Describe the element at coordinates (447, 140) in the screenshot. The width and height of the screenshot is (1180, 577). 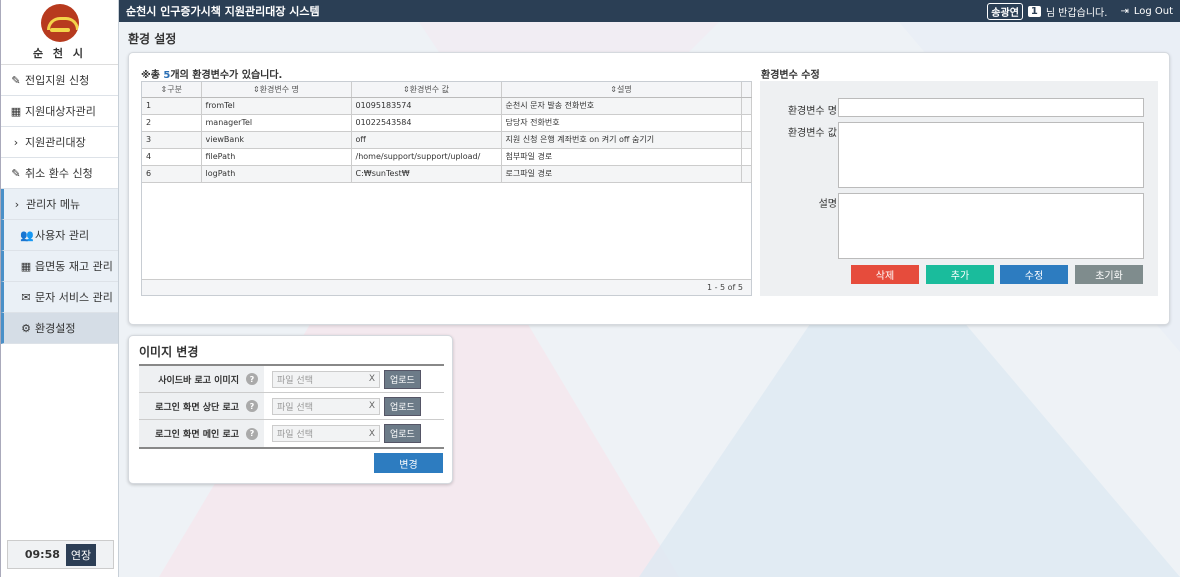
I see `table-row: 3 viewBank off 지원 신청 은행 계좌번호 on 켜기 off 숨기기` at that location.